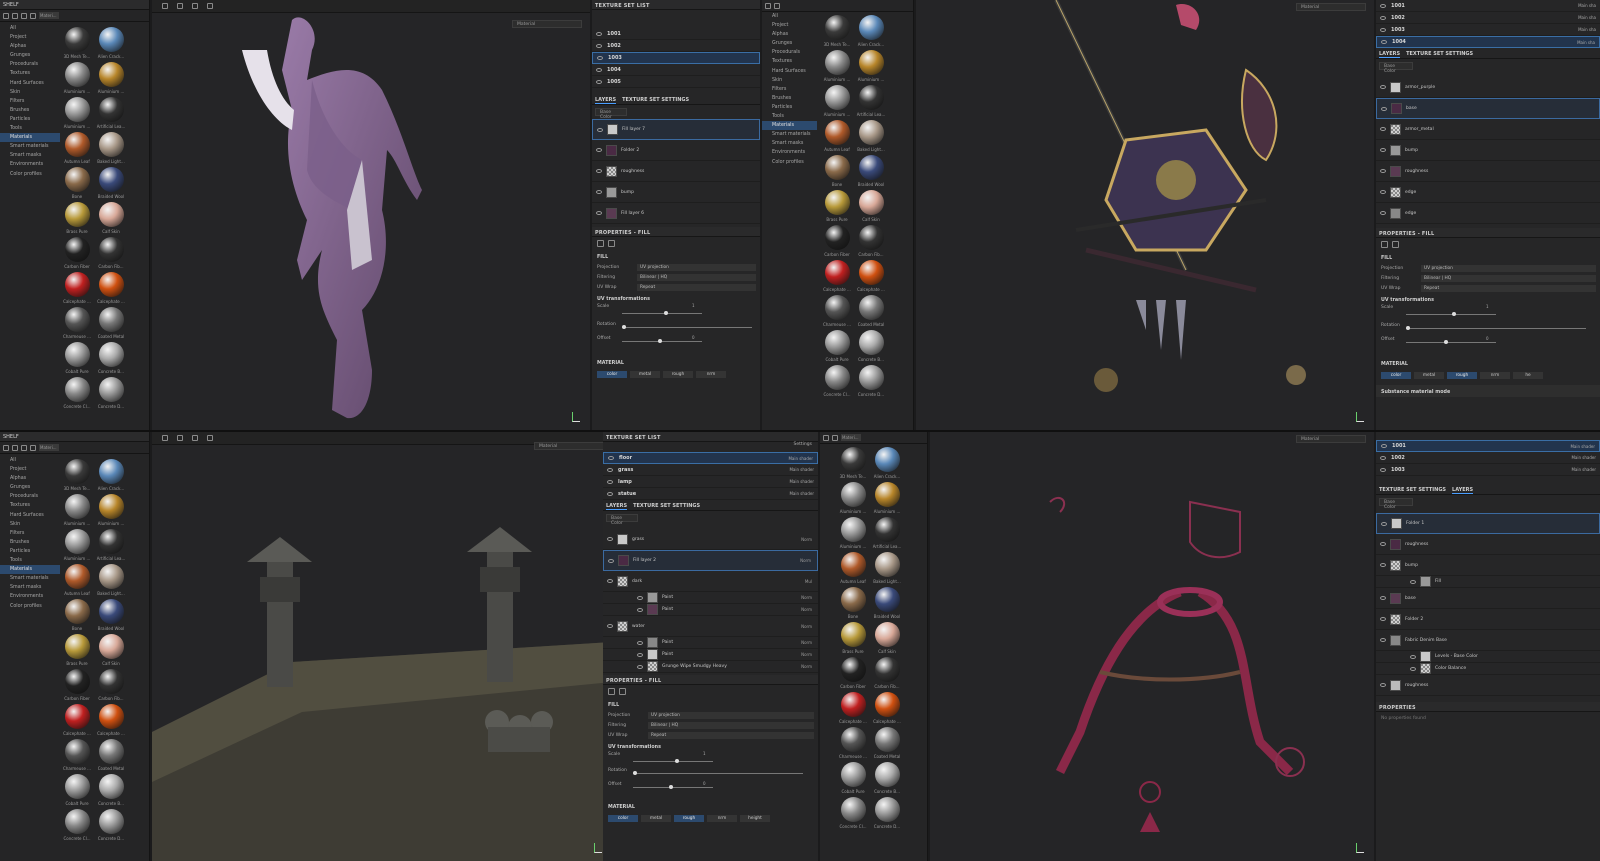  What do you see at coordinates (676, 171) in the screenshot?
I see `layer-row: roughness` at bounding box center [676, 171].